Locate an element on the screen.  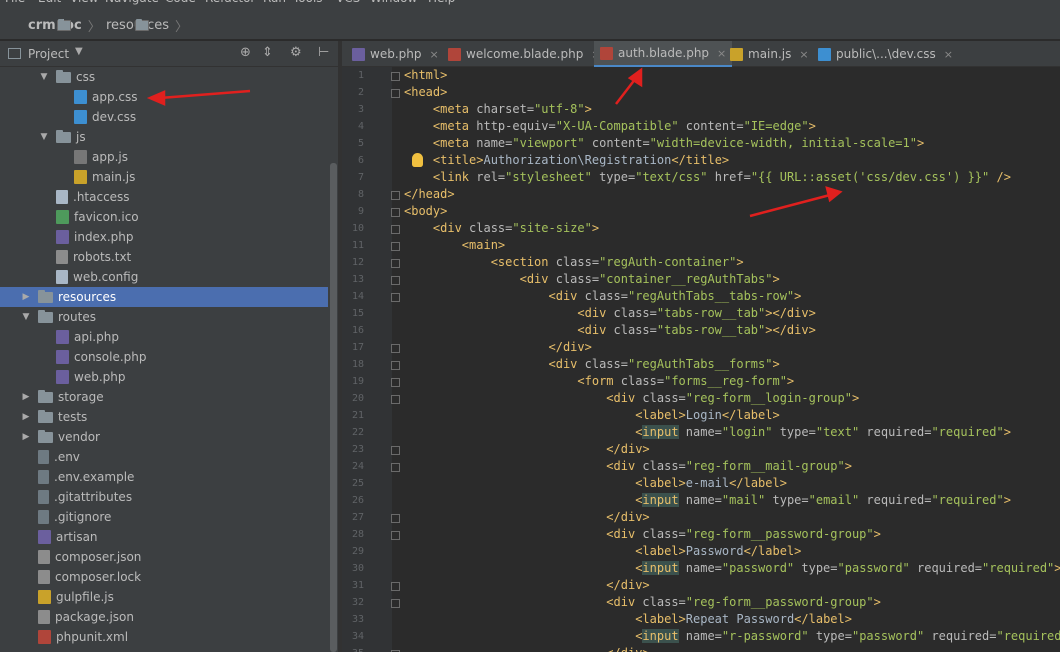
tree-item: artisan is located at coordinates (164, 537).